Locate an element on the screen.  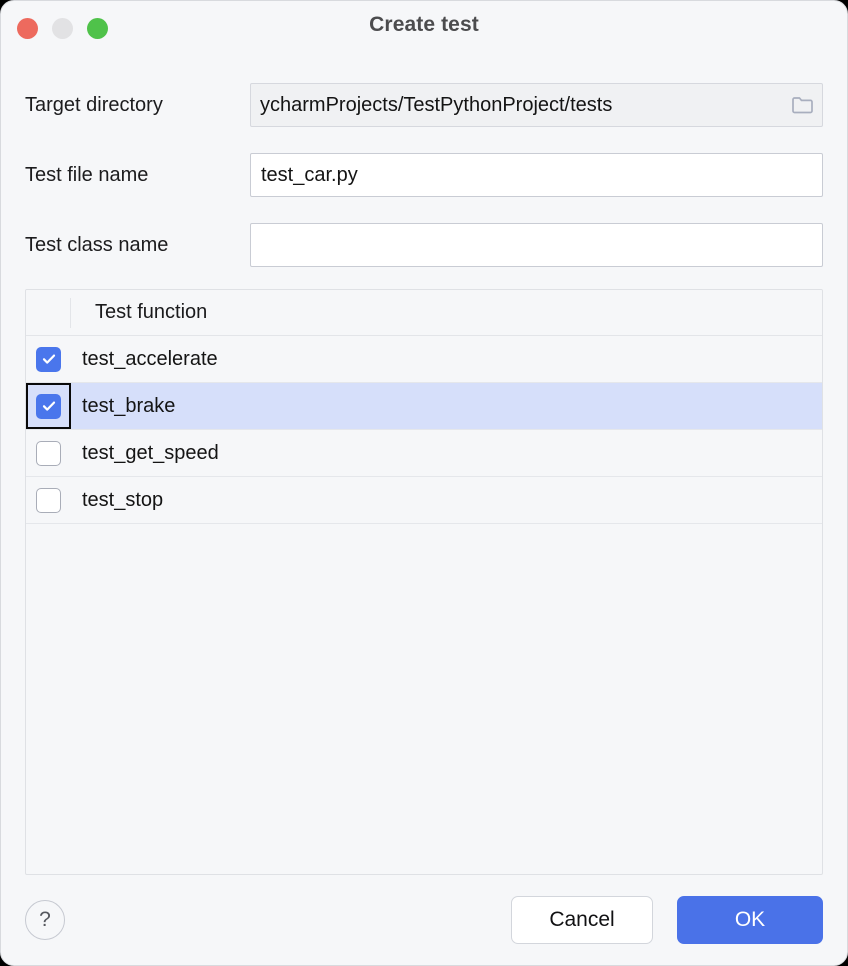
table-row: test_accelerate is located at coordinates (424, 359).